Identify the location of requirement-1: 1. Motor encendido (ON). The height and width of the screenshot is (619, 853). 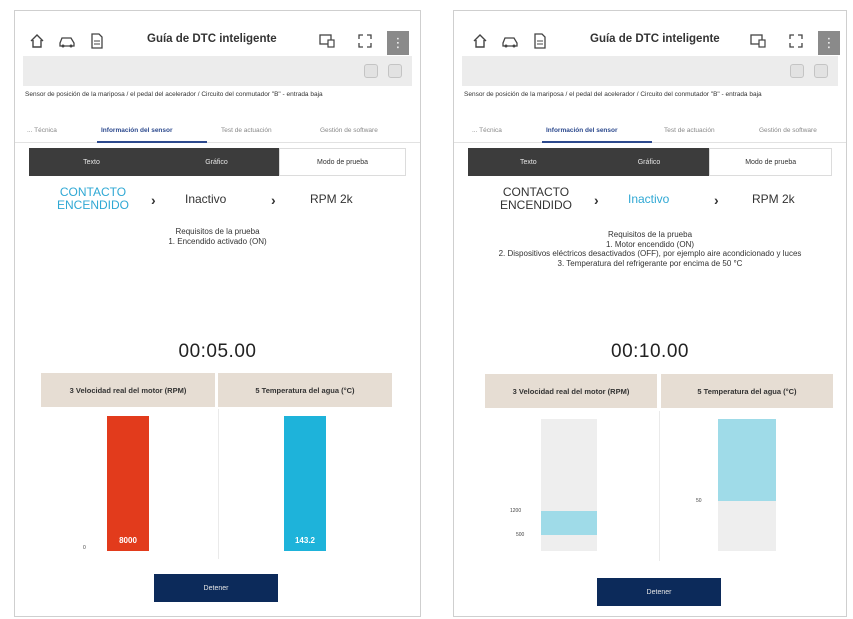
(650, 244).